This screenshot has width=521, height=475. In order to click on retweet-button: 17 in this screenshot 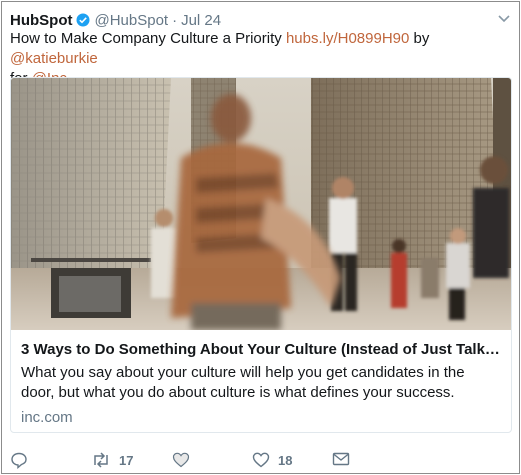, I will do `click(112, 460)`.